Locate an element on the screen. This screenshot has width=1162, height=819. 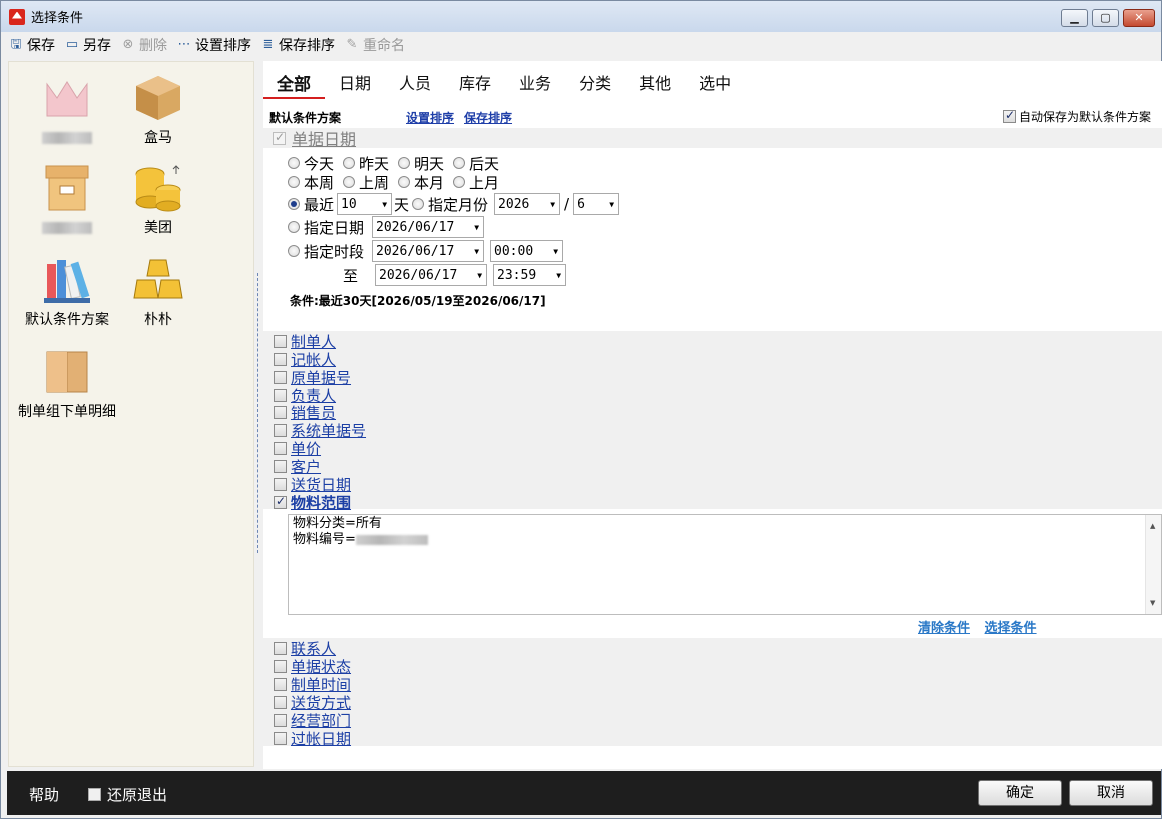
field-bookkeeper: 记帐人 is located at coordinates (305, 359).